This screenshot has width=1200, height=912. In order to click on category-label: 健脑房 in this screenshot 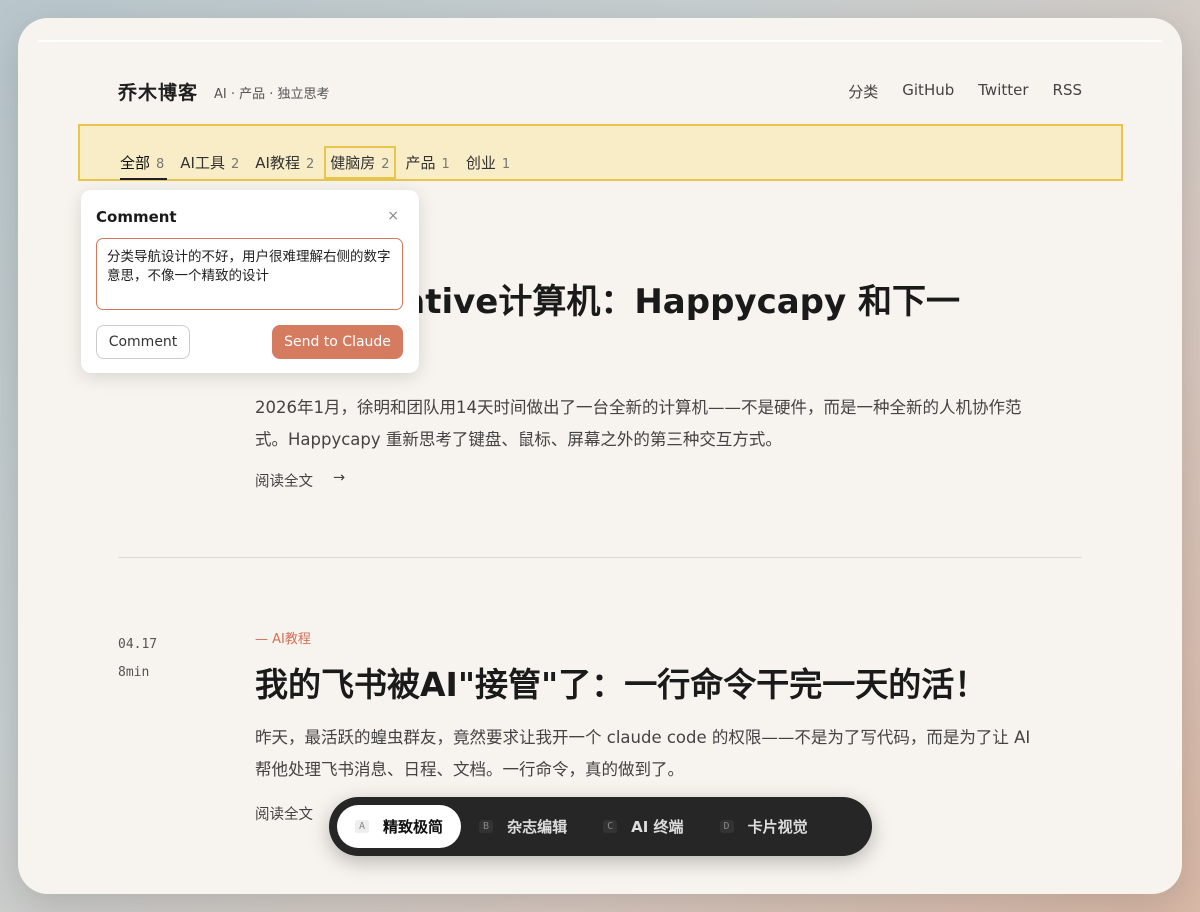, I will do `click(353, 163)`.